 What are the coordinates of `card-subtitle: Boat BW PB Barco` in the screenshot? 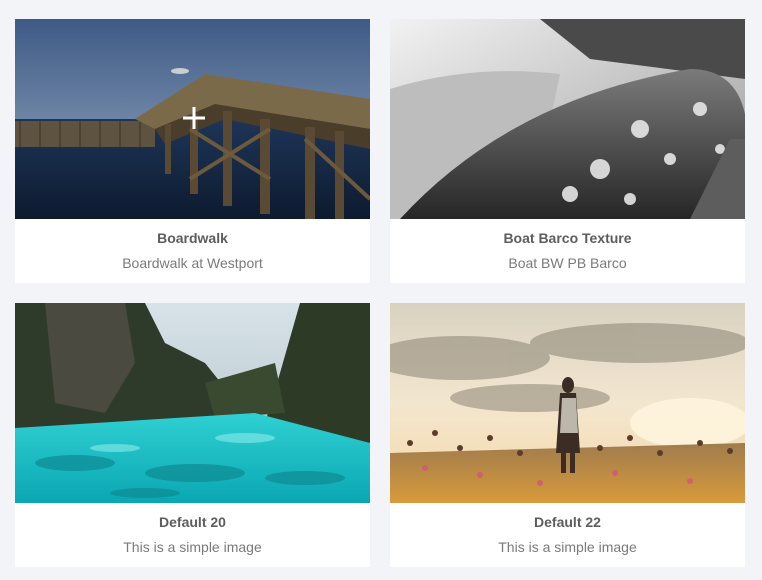 It's located at (567, 263).